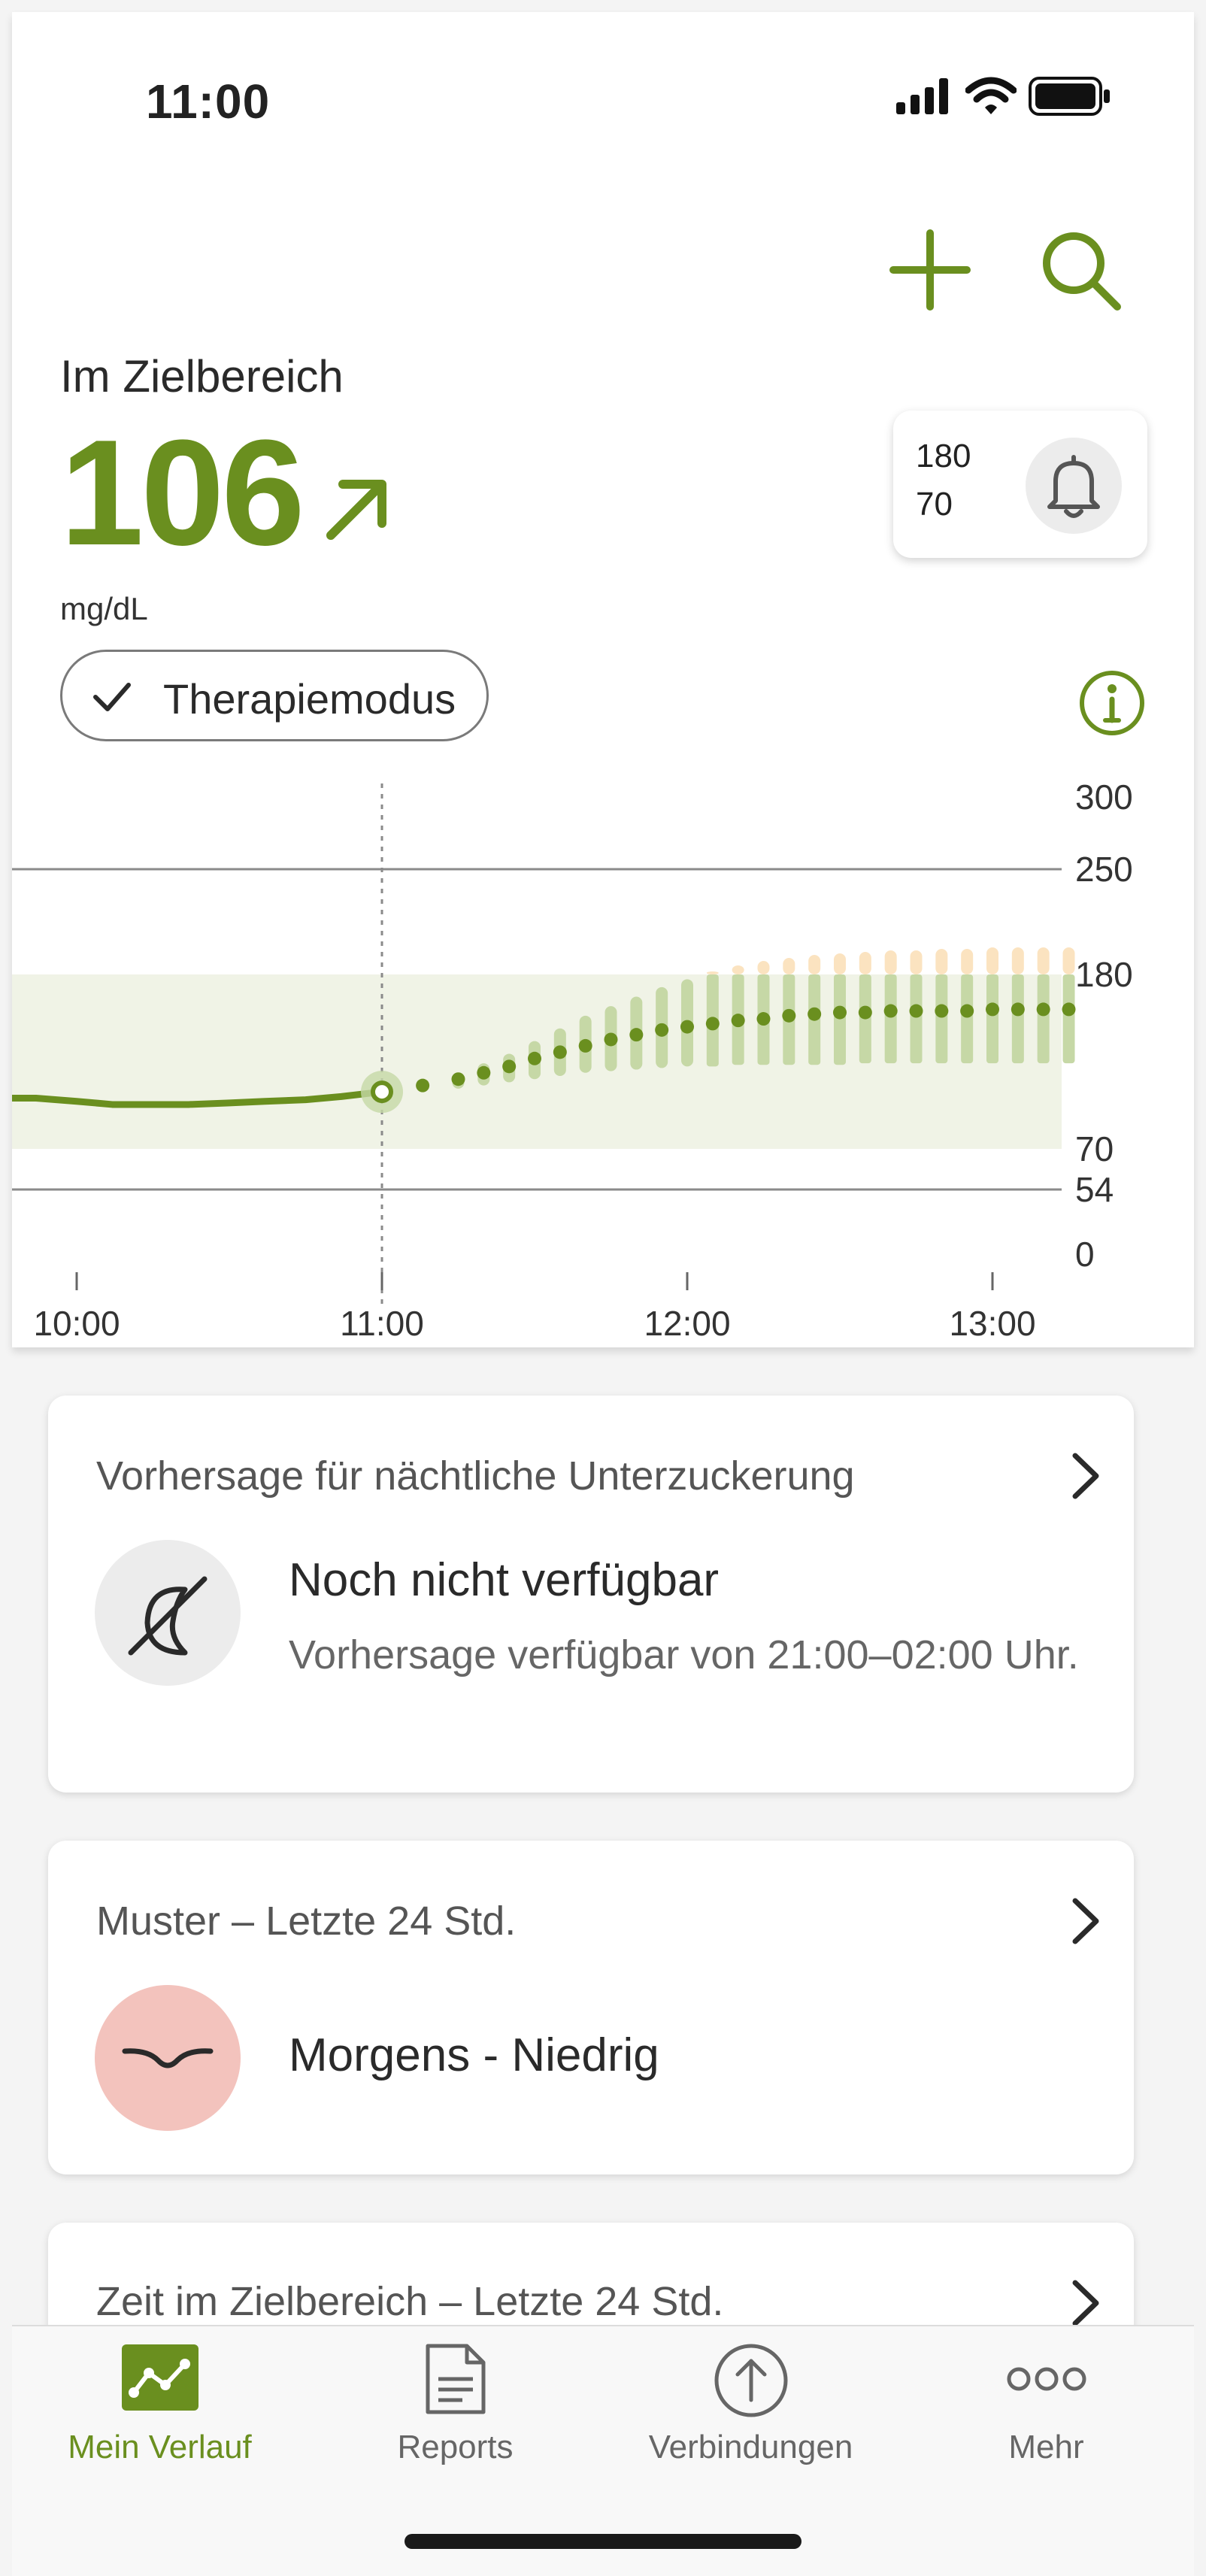 The width and height of the screenshot is (1206, 2576). I want to click on x-tick-label: 12:00, so click(687, 1323).